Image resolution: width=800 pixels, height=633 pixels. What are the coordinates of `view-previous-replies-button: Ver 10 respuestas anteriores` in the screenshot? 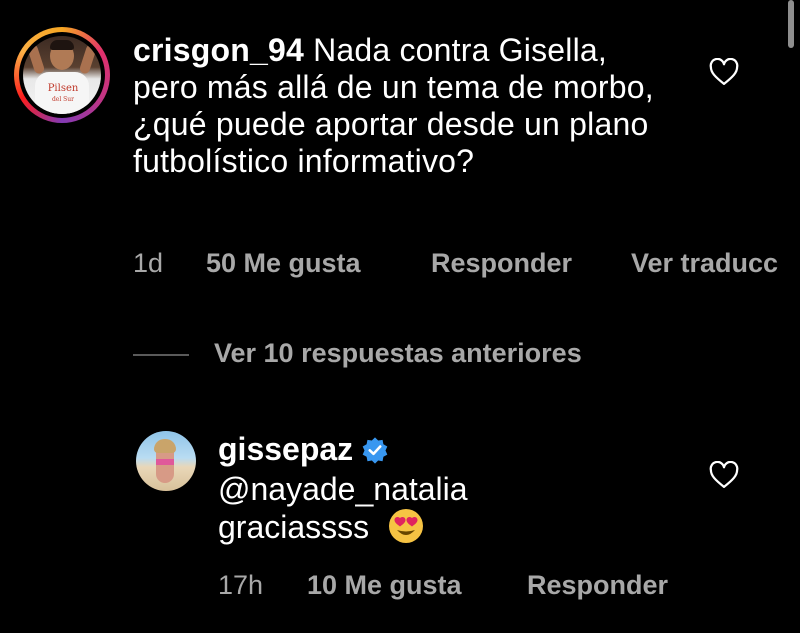 It's located at (398, 353).